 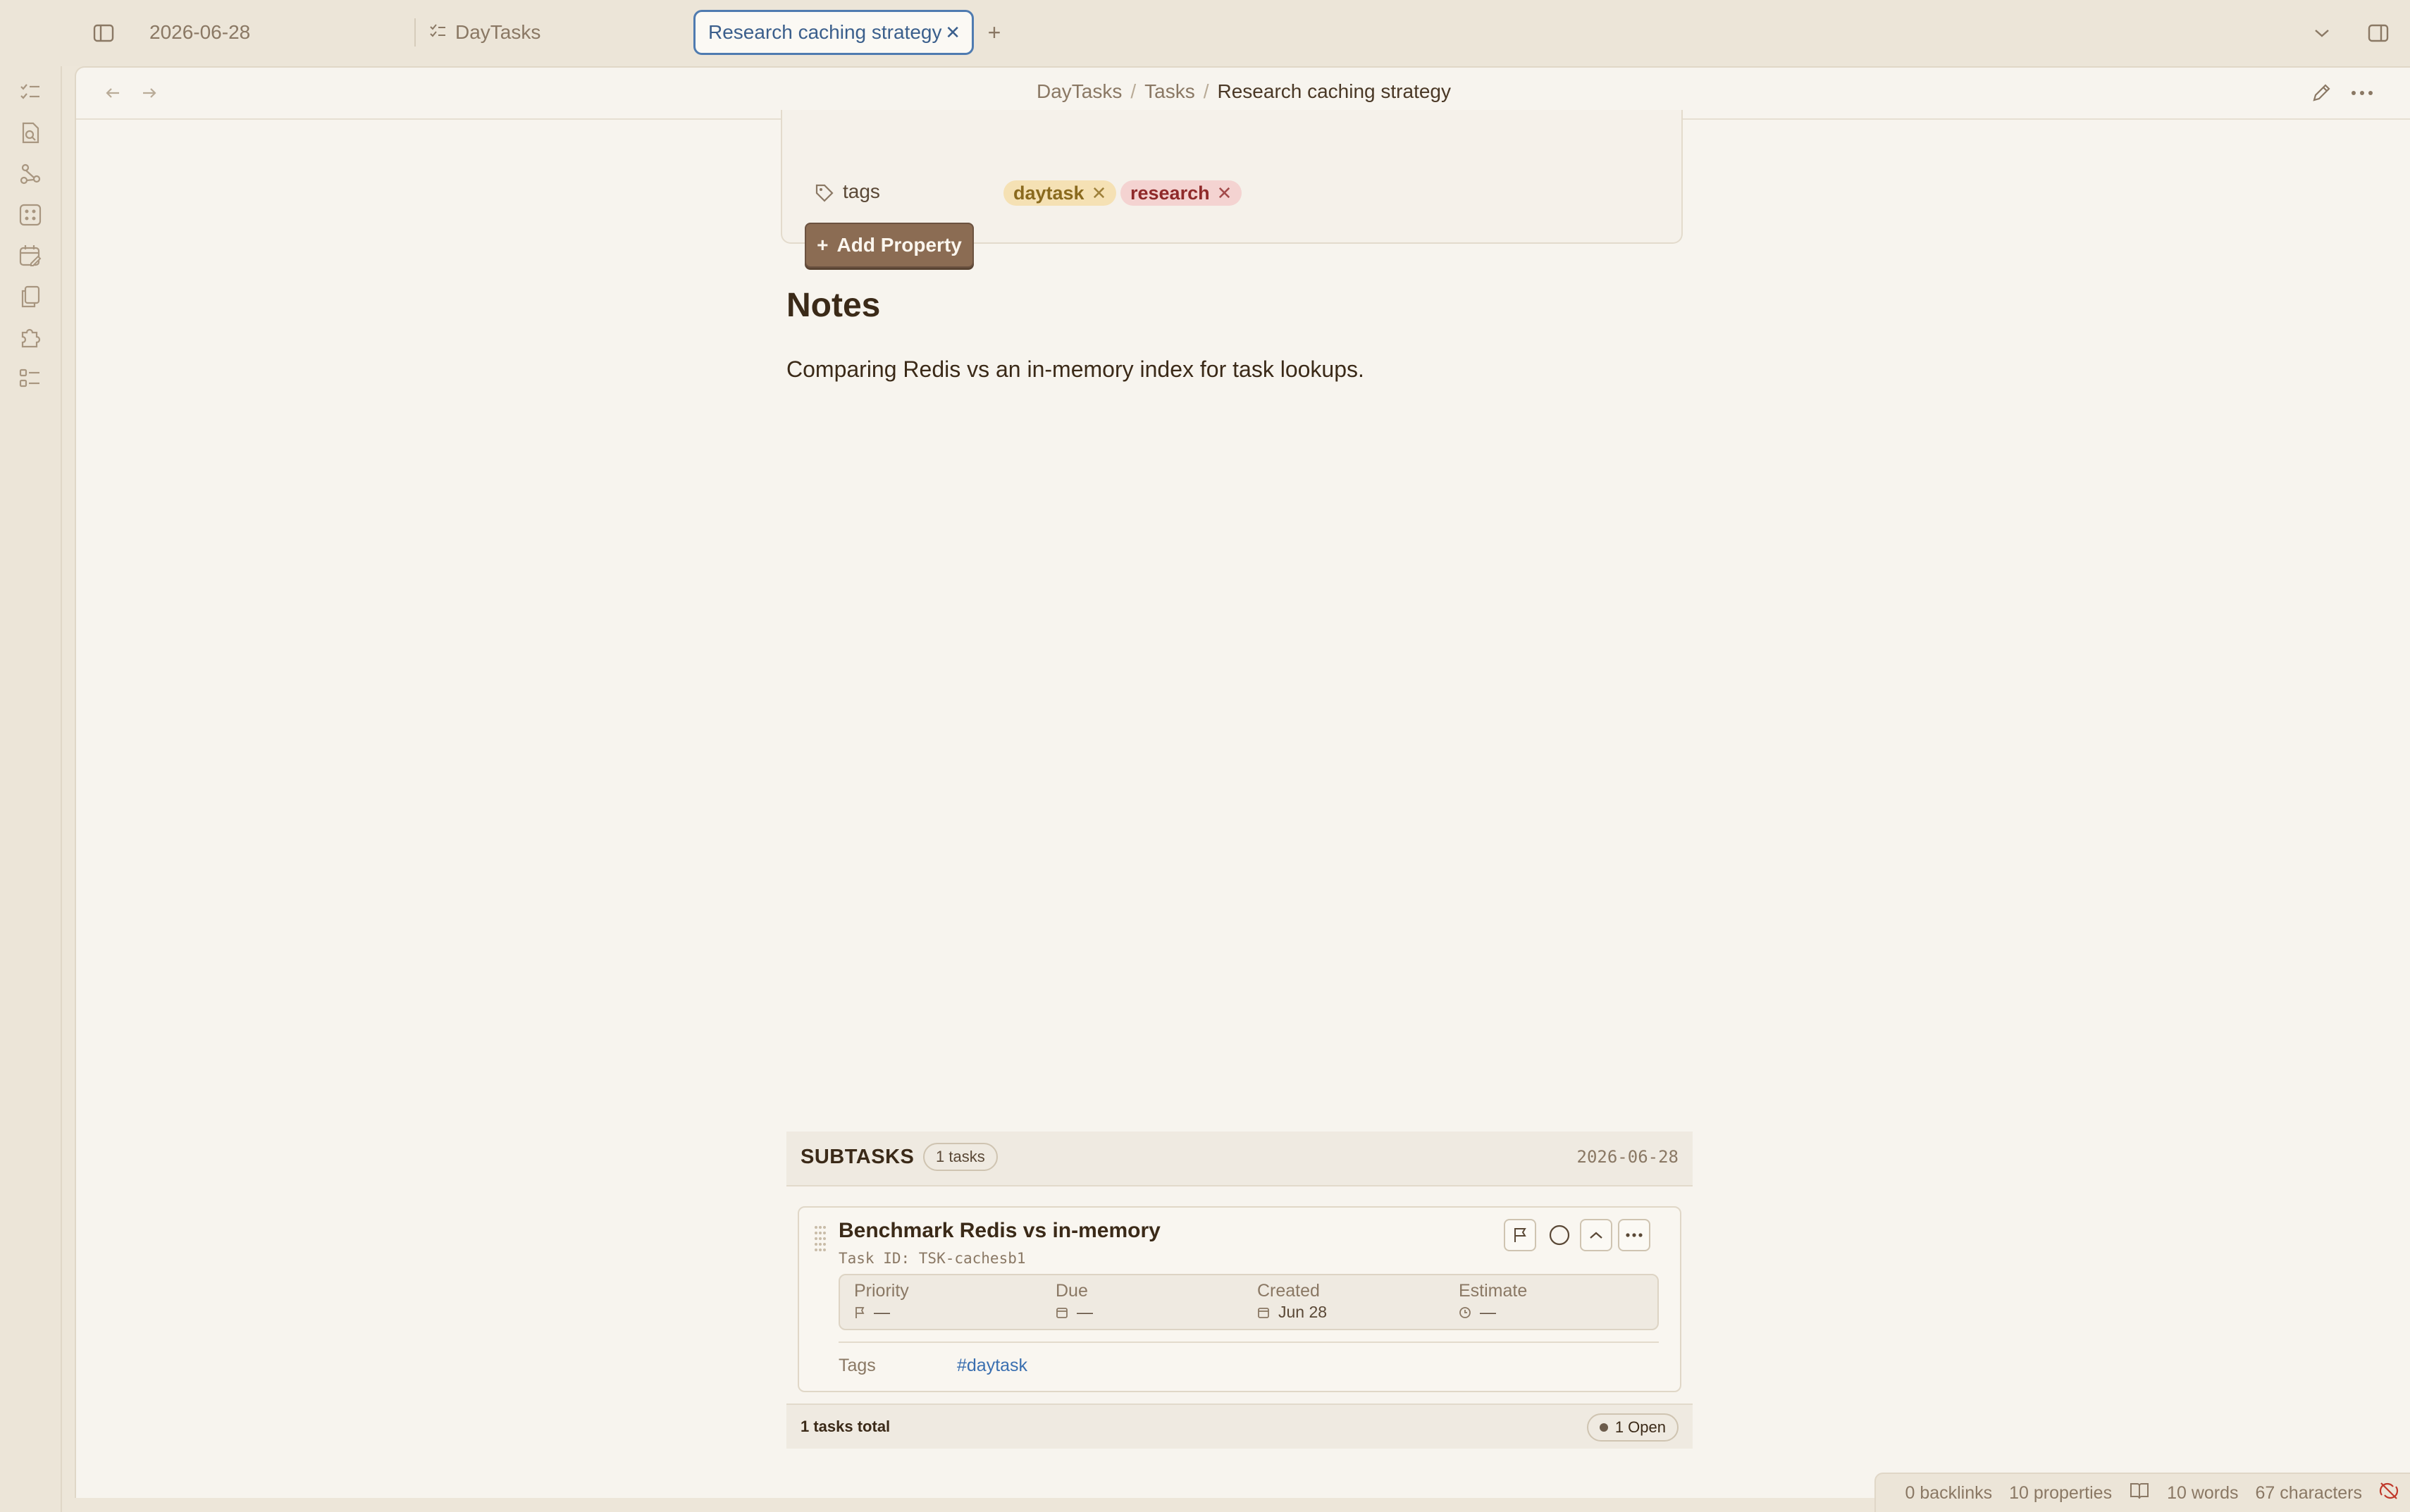 What do you see at coordinates (30, 378) in the screenshot?
I see `kanban-list-icon` at bounding box center [30, 378].